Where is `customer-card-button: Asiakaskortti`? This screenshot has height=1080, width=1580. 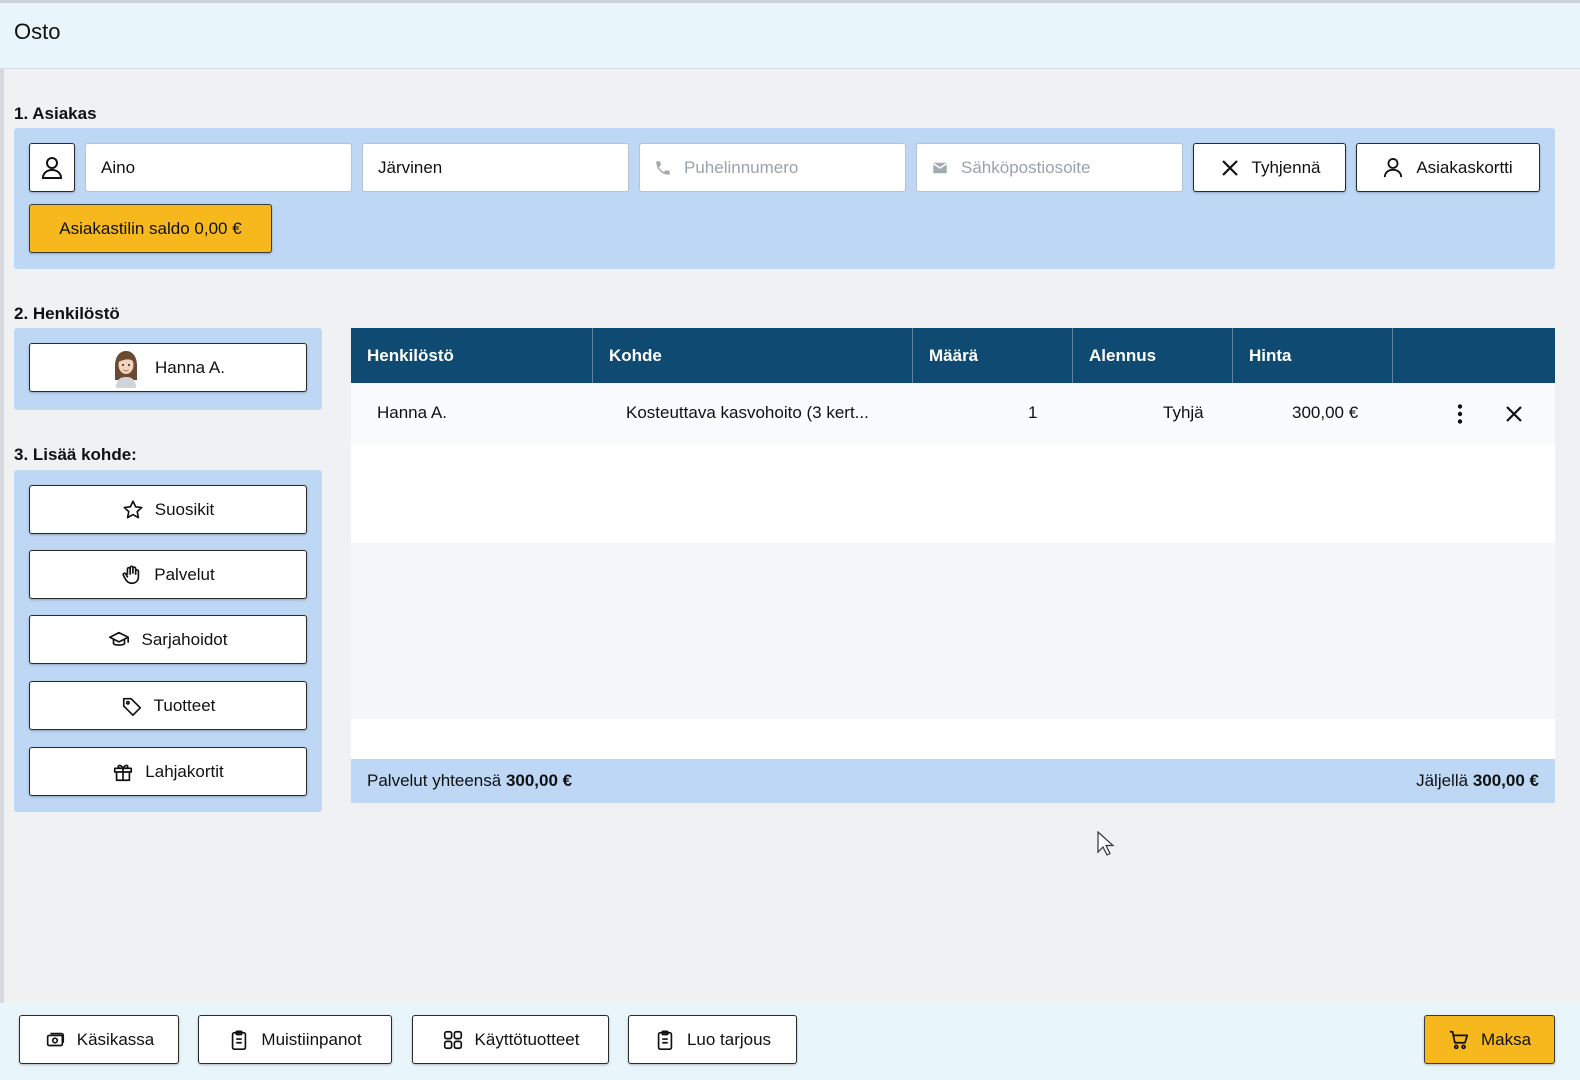
customer-card-button: Asiakaskortti is located at coordinates (1448, 167).